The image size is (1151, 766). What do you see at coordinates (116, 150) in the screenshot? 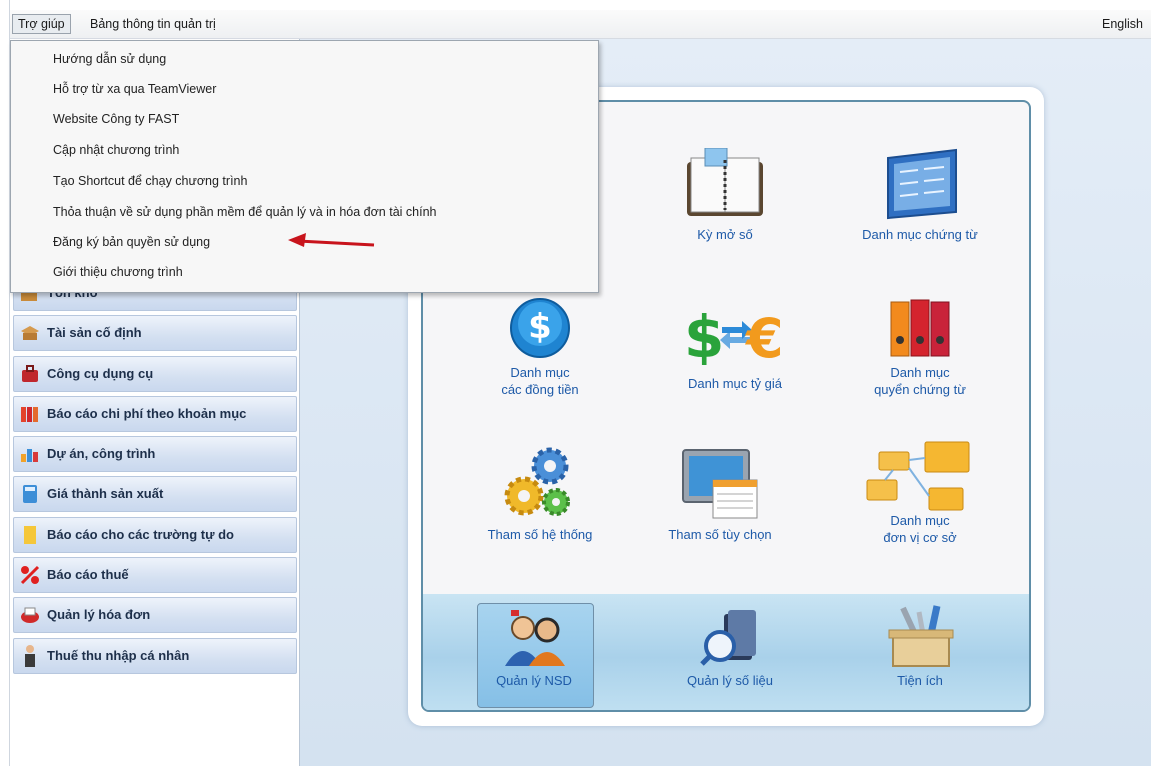
I see `menu-item-update: Cập nhật chương trình` at bounding box center [116, 150].